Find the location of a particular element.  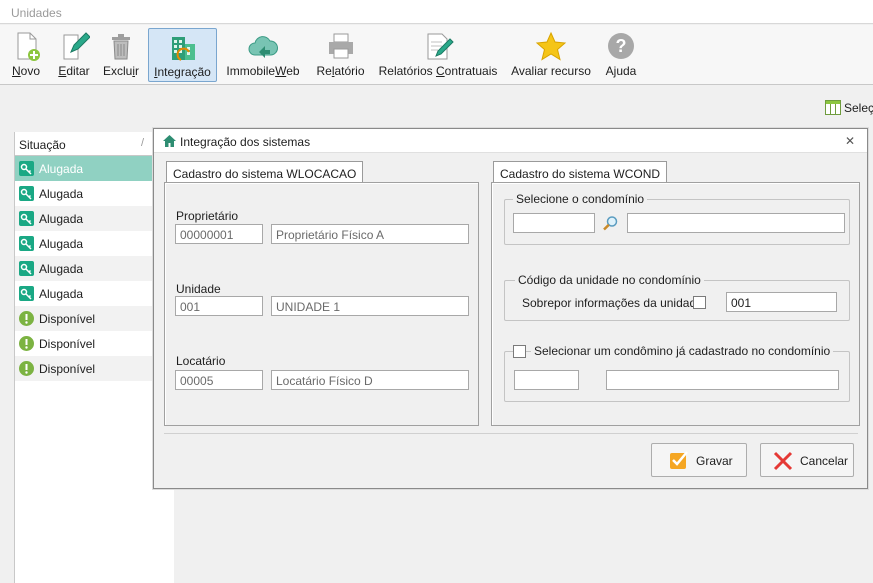

printer-icon is located at coordinates (340, 46).